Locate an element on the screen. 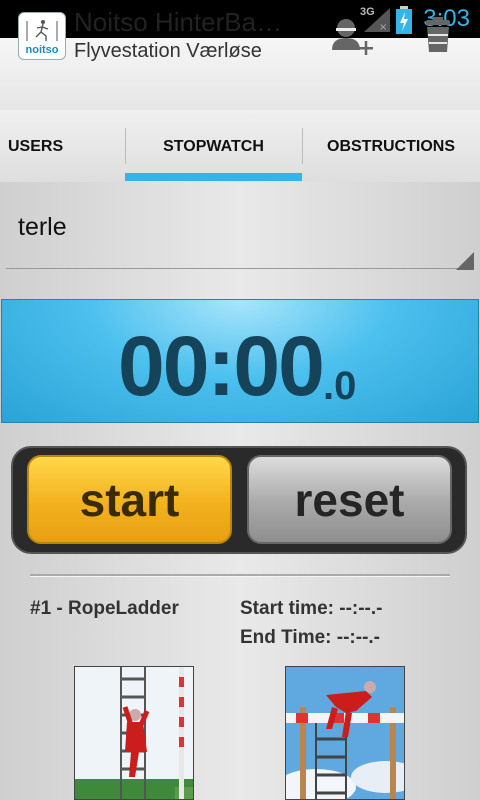  rope-ladder-climb-image is located at coordinates (134, 733).